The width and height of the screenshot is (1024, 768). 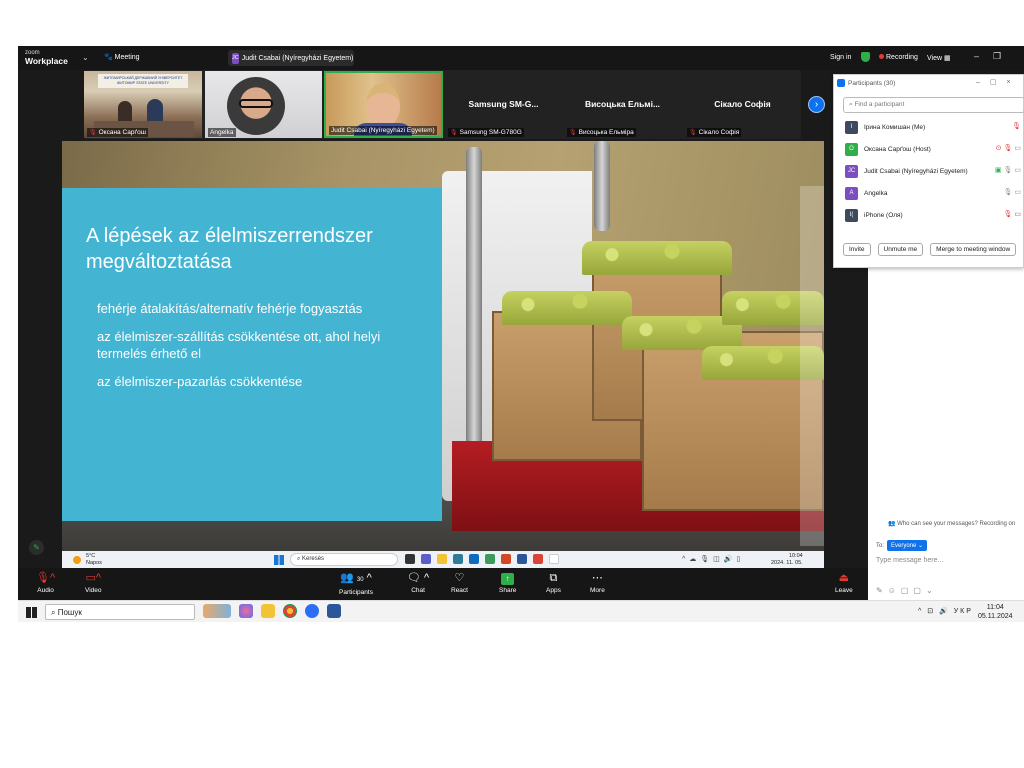 I want to click on clock-time: 11:04, so click(x=995, y=607).